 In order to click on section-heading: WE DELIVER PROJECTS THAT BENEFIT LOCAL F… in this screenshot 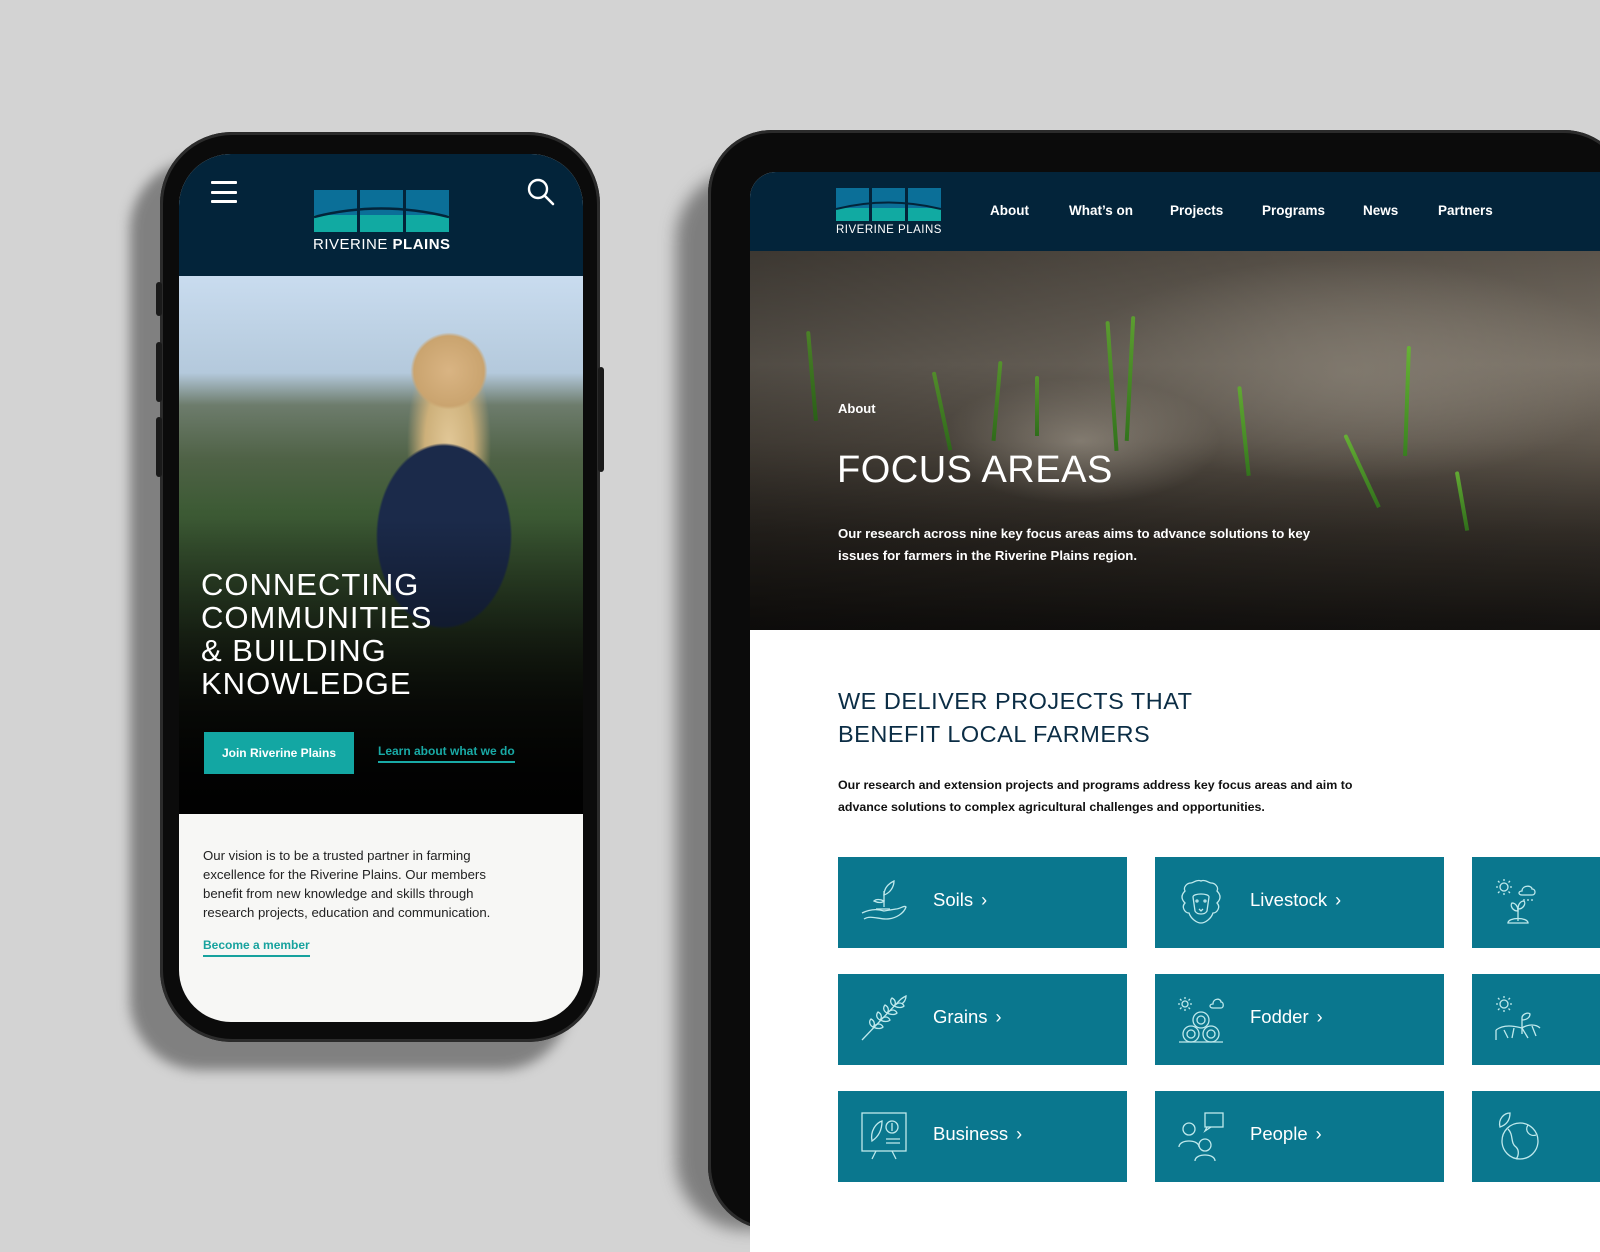, I will do `click(1015, 717)`.